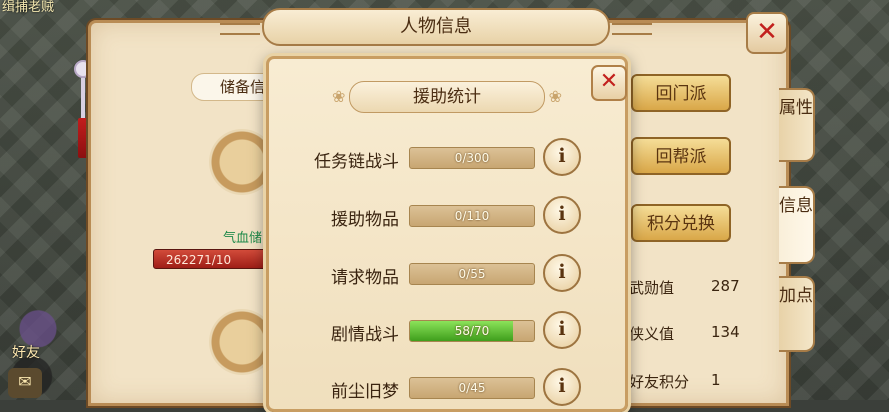 This screenshot has width=889, height=412. I want to click on stat-chivalry-label: 侠义值, so click(652, 334).